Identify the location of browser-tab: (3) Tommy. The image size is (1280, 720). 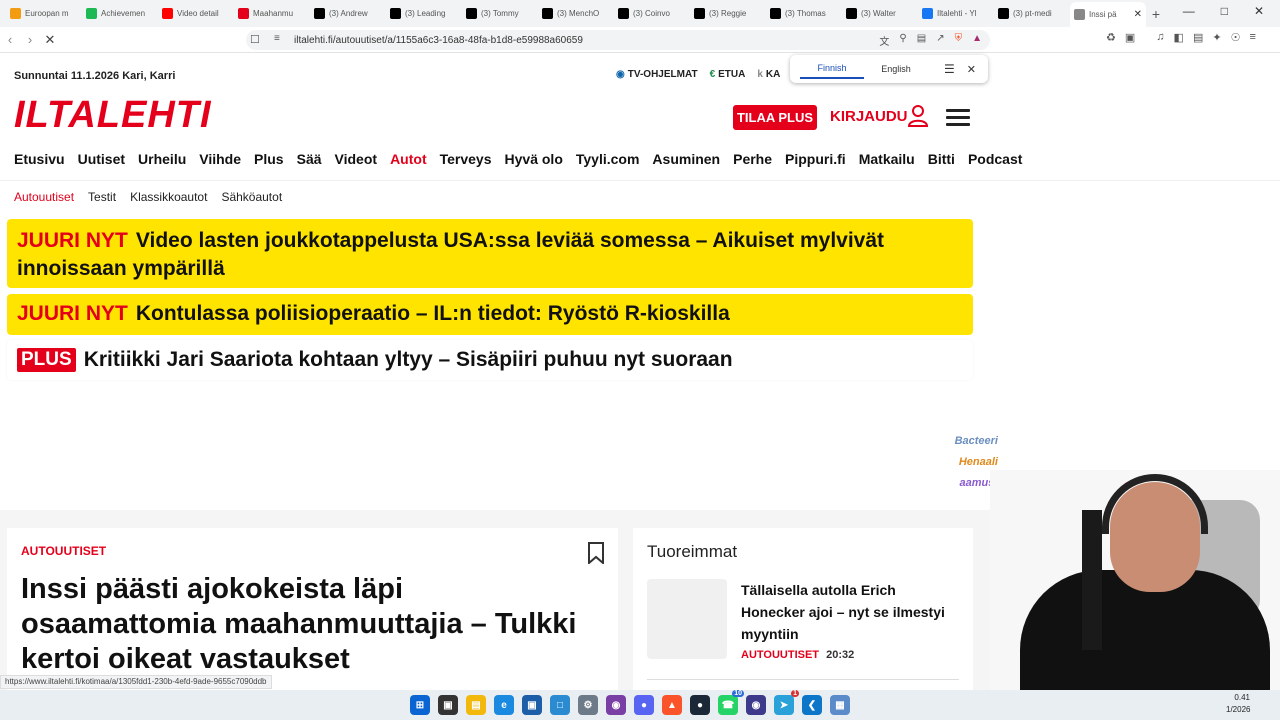
(500, 14).